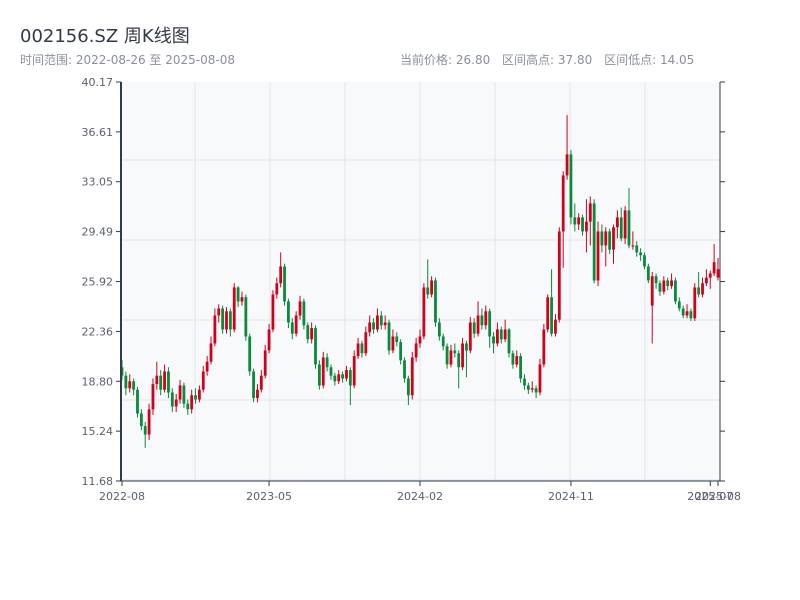 This screenshot has height=600, width=800. What do you see at coordinates (98, 282) in the screenshot?
I see `y-tick-label: 25.92` at bounding box center [98, 282].